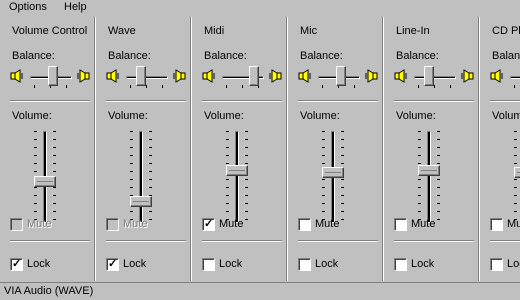 The image size is (520, 300). Describe the element at coordinates (309, 31) in the screenshot. I see `channel-title: Mic` at that location.